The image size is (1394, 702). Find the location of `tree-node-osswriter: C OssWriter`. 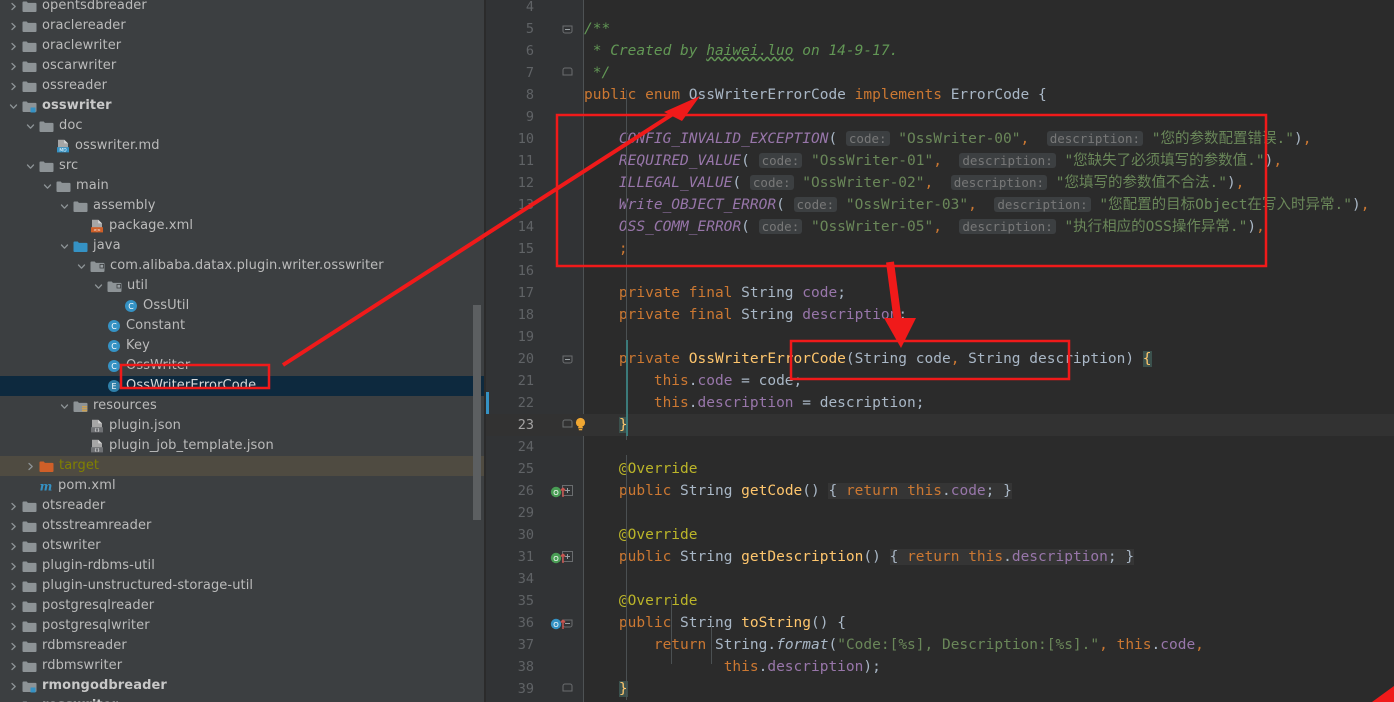

tree-node-osswriter: C OssWriter is located at coordinates (243, 366).